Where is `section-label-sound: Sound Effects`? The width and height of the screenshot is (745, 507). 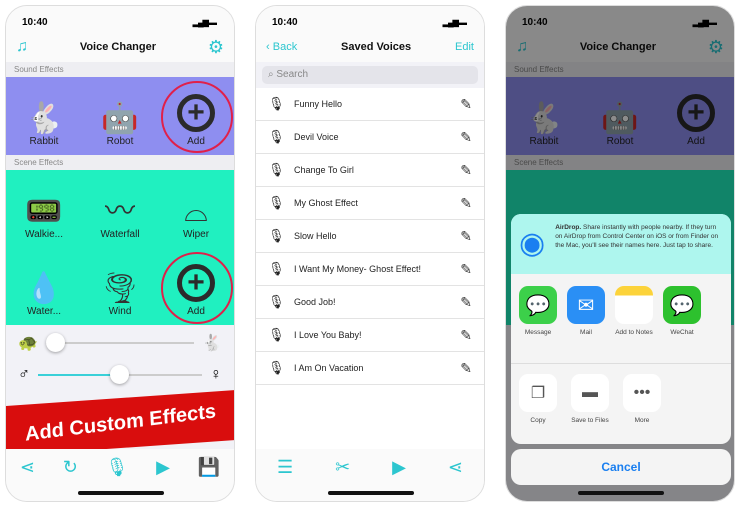
section-label-sound: Sound Effects is located at coordinates (120, 69).